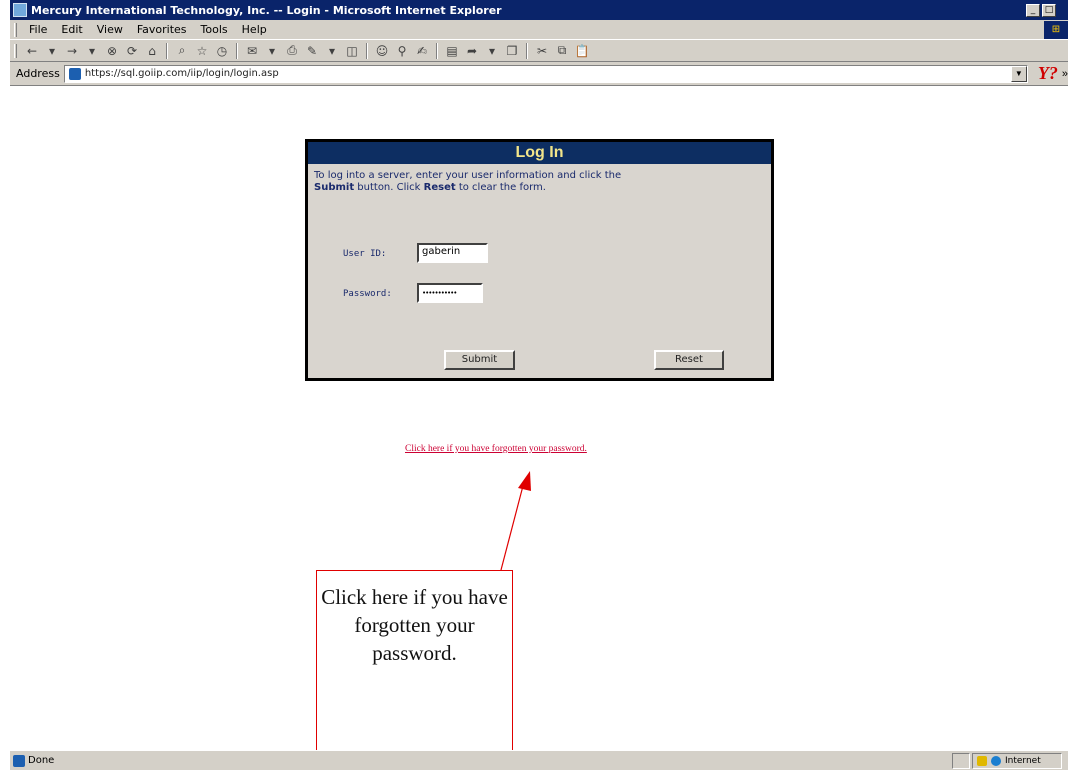 The width and height of the screenshot is (1068, 770). I want to click on page-icon: ▤, so click(452, 51).